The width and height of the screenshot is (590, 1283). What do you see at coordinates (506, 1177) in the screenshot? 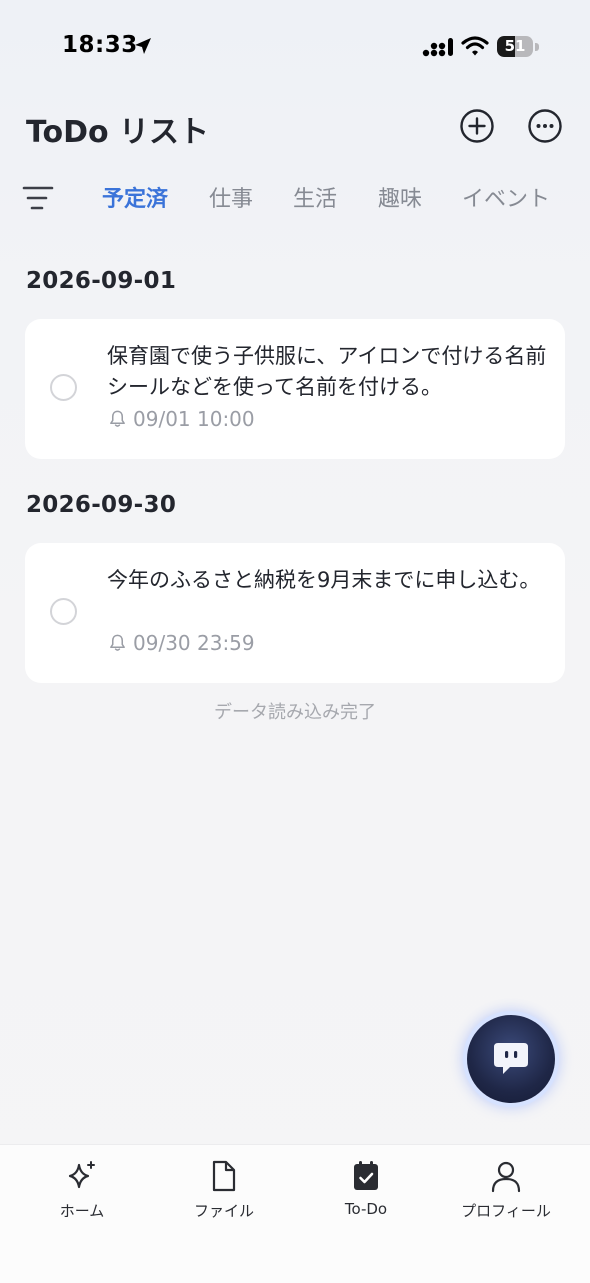
I see `person-icon` at bounding box center [506, 1177].